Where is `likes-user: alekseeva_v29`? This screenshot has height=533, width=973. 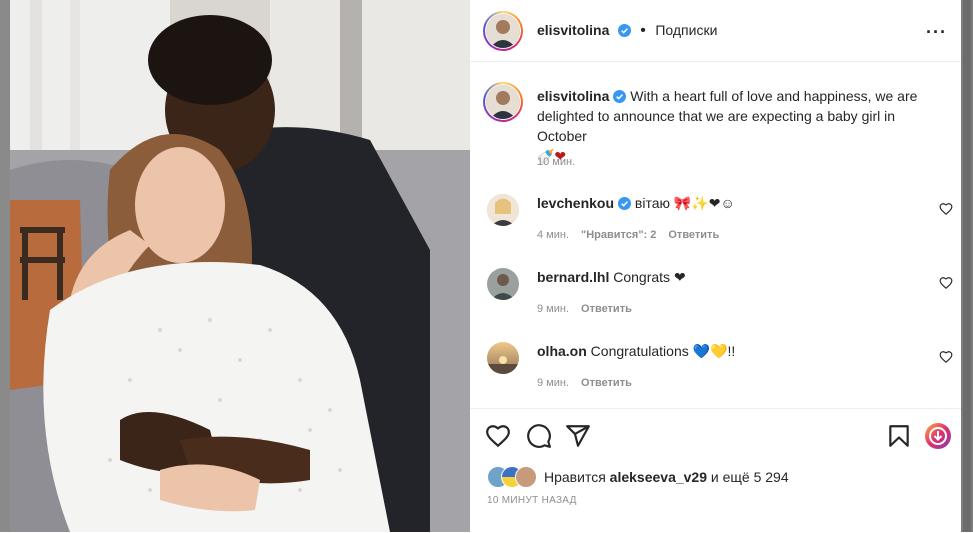
likes-user: alekseeva_v29 is located at coordinates (658, 477).